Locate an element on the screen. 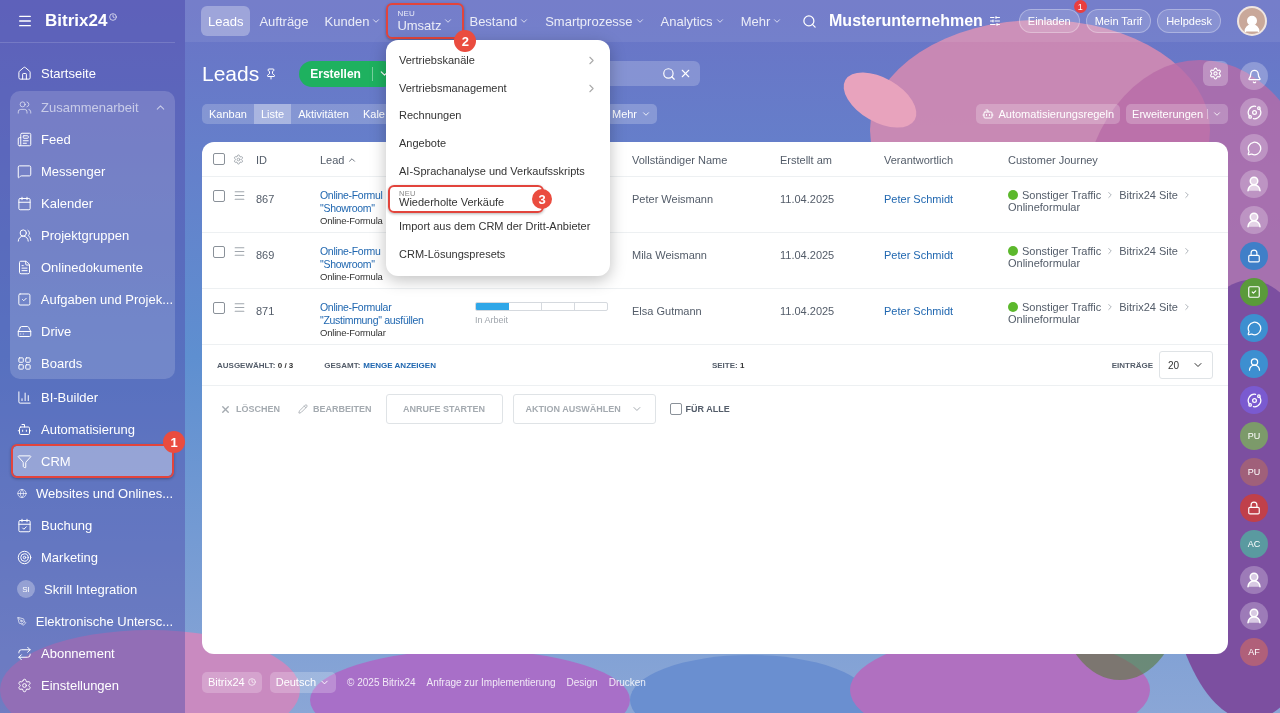  sidebar-item: Feed is located at coordinates (92, 139).